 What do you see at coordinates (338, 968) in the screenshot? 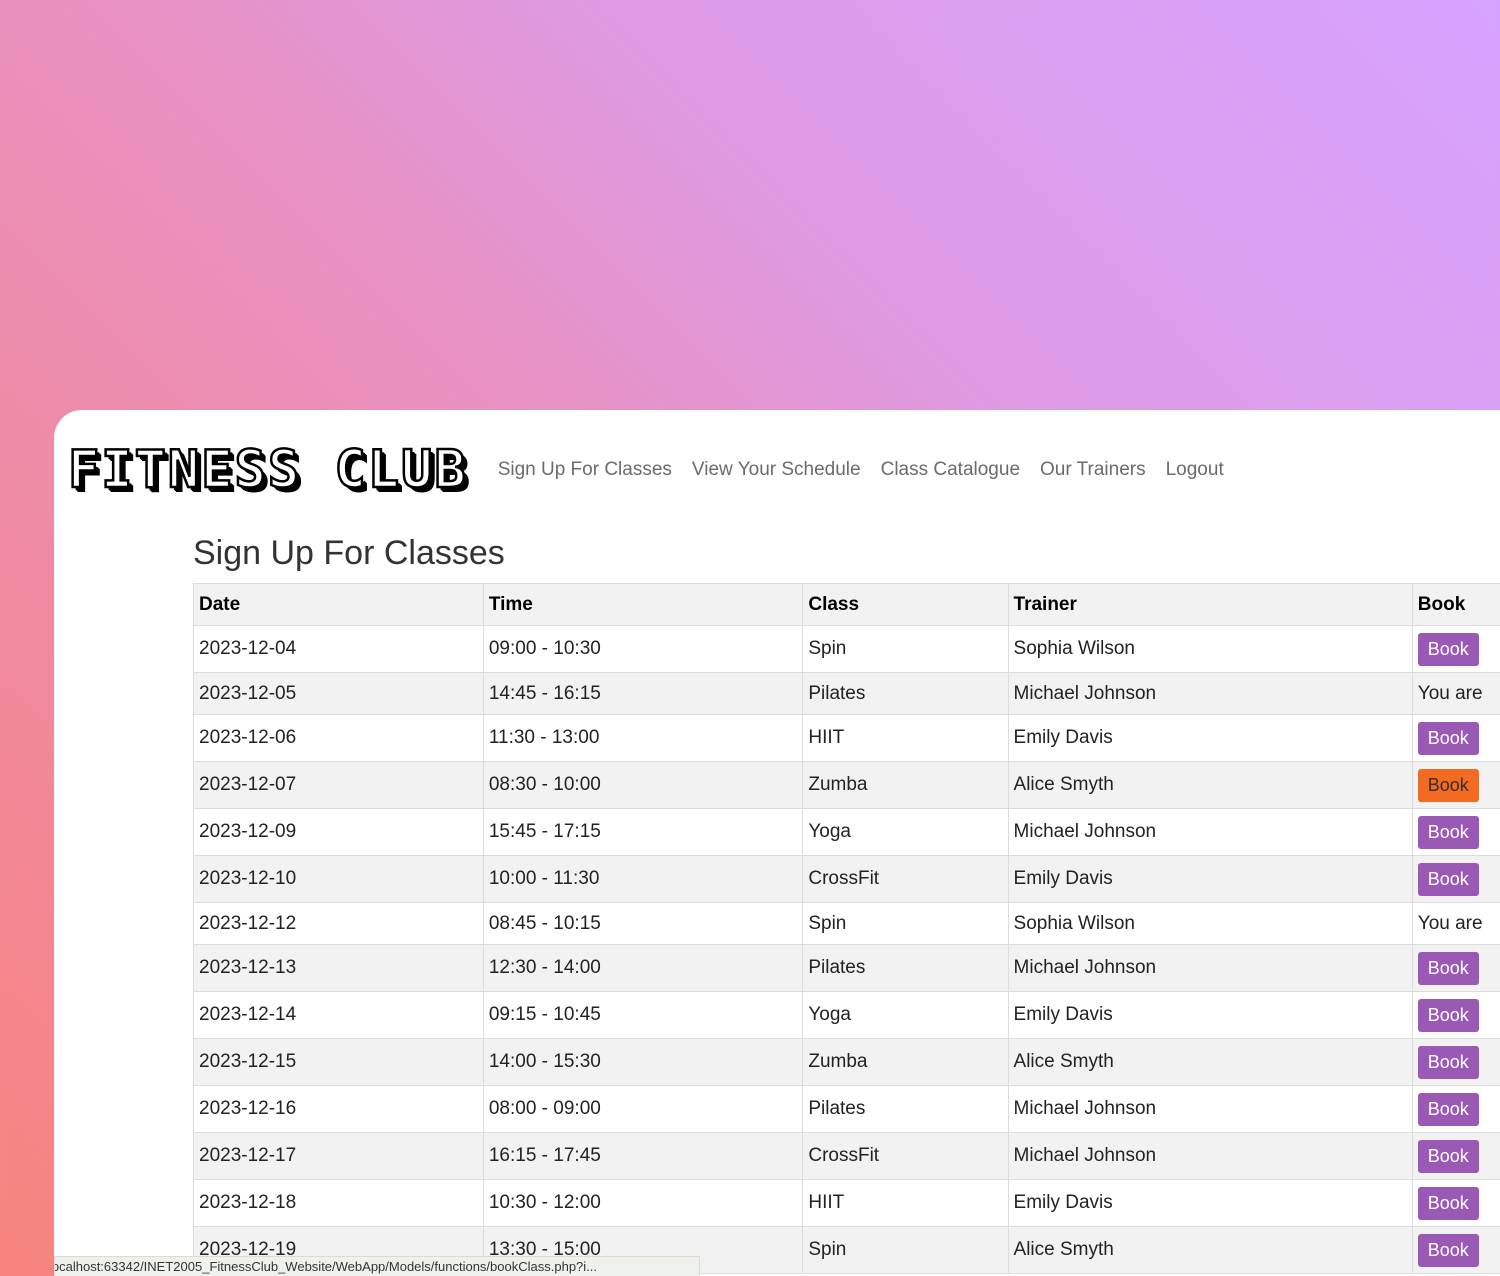
I see `cell-date: 2023-12-13` at bounding box center [338, 968].